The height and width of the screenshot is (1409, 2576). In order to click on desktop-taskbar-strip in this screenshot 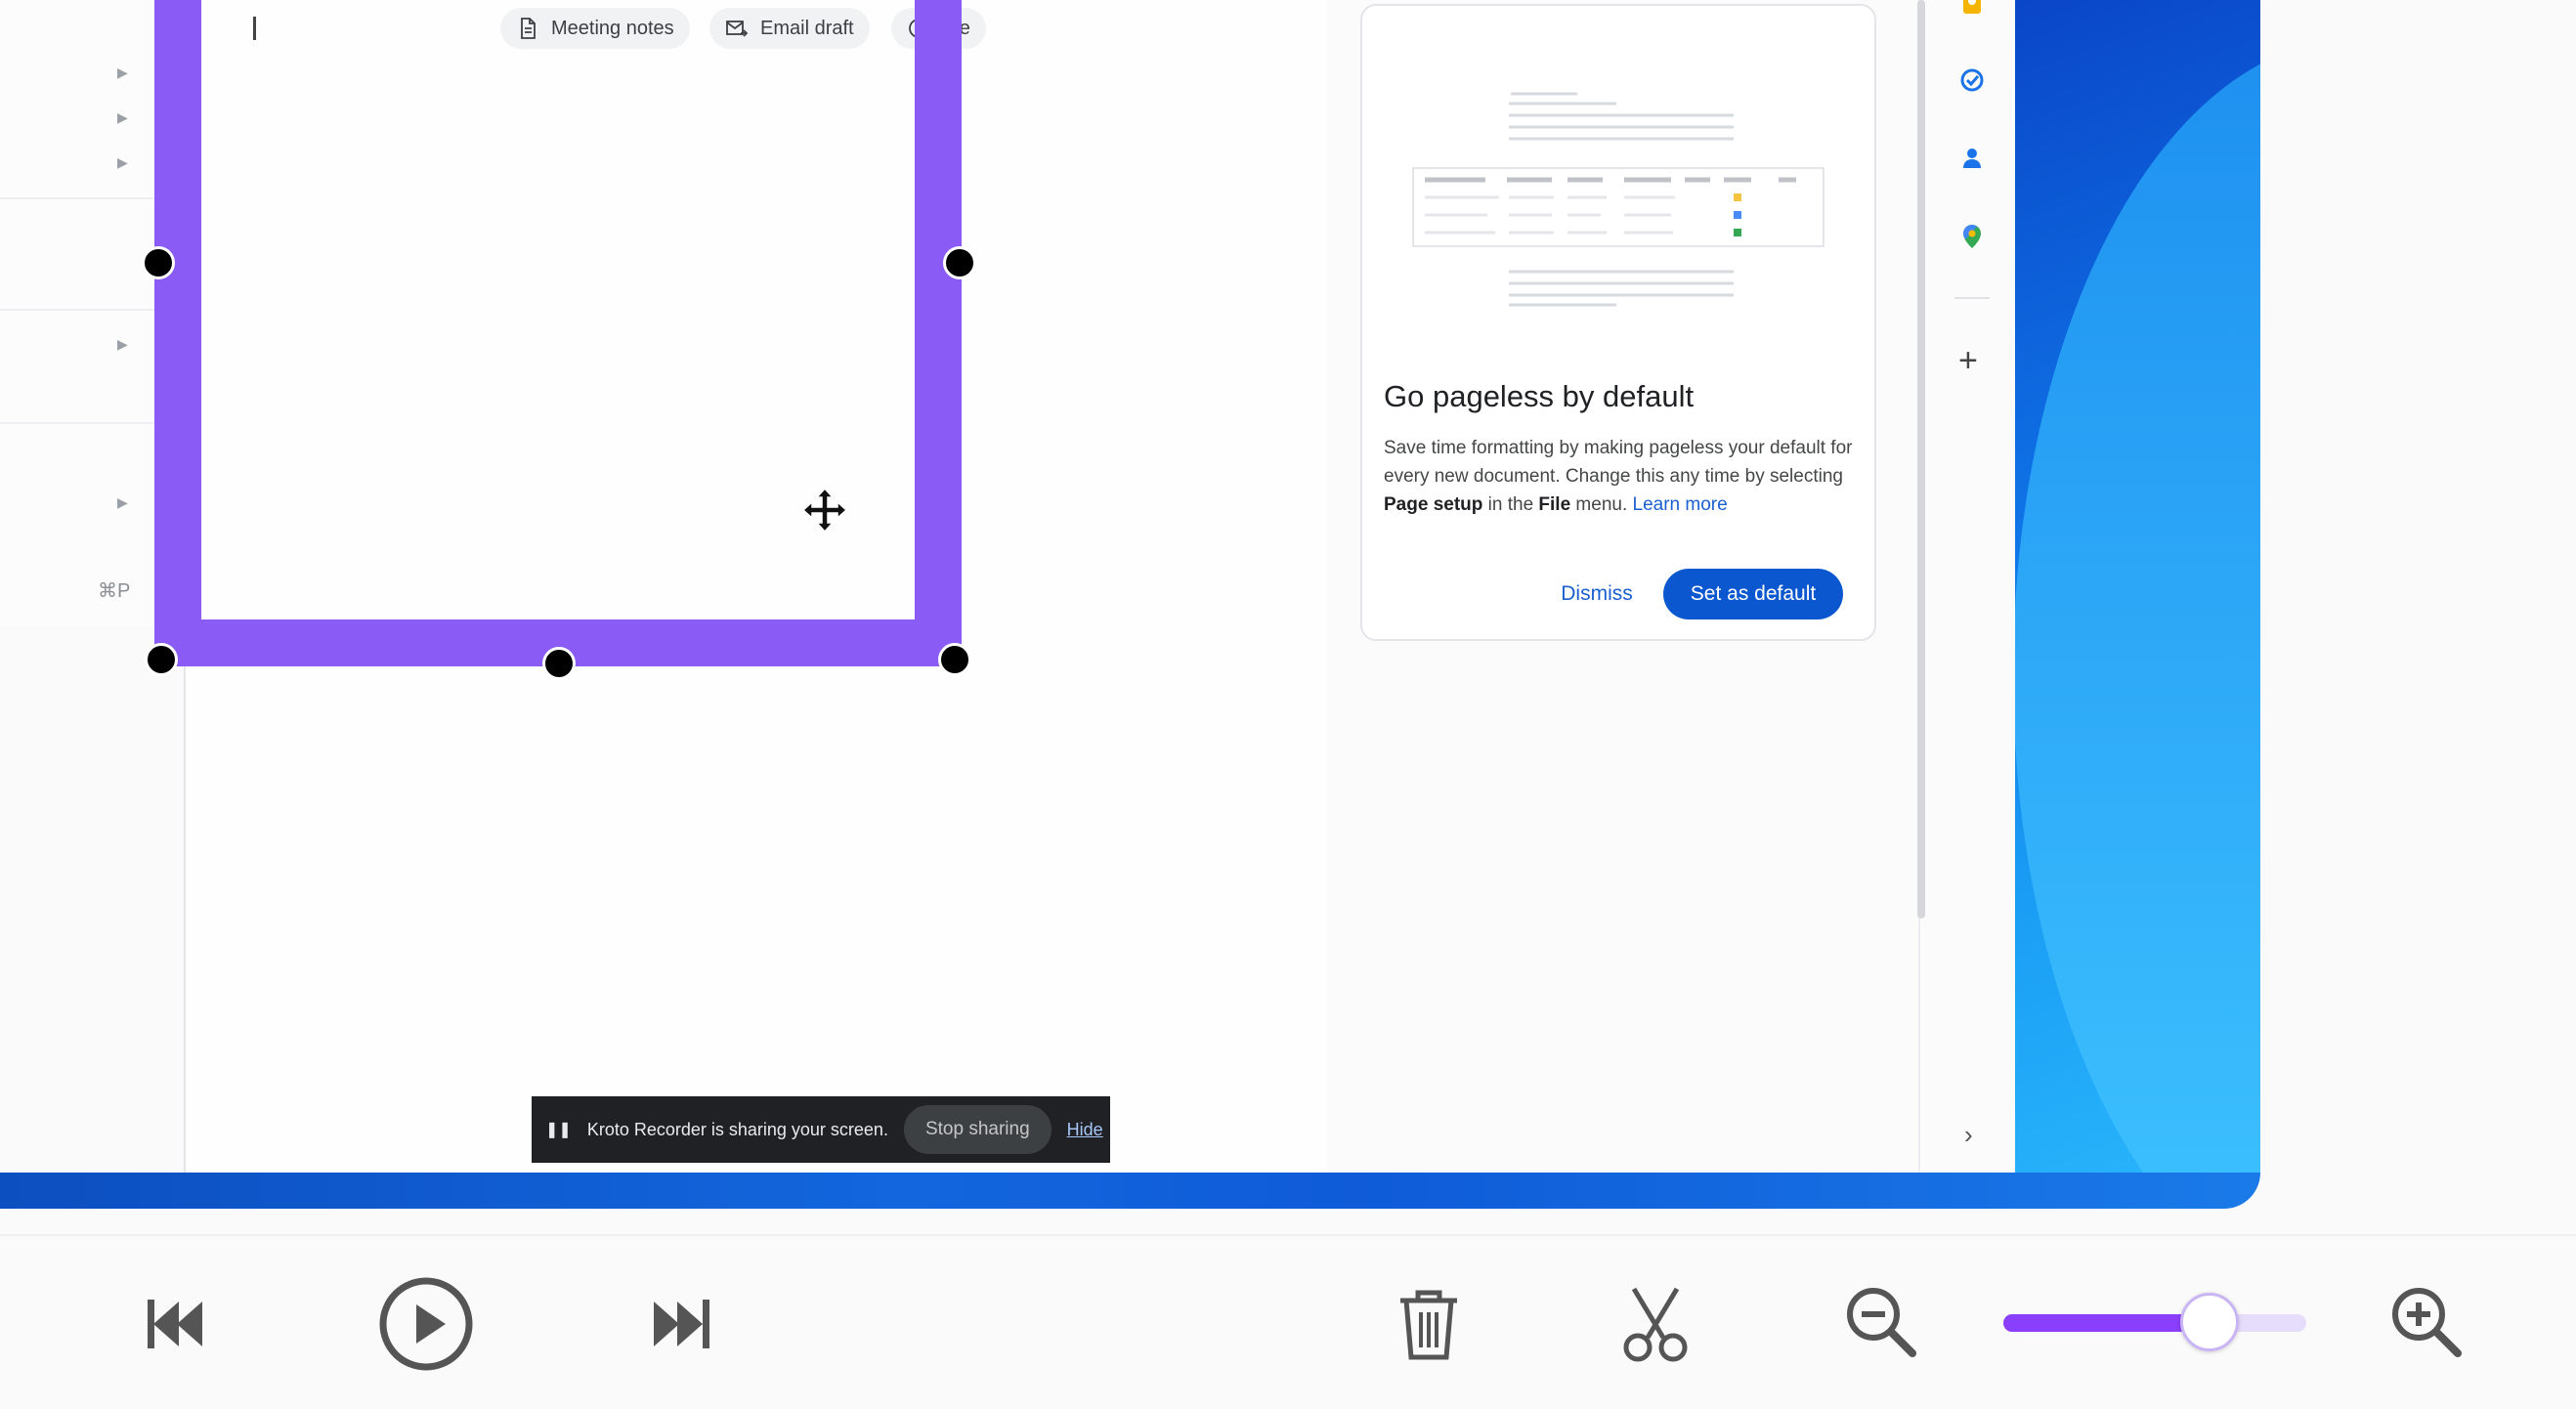, I will do `click(1130, 1191)`.